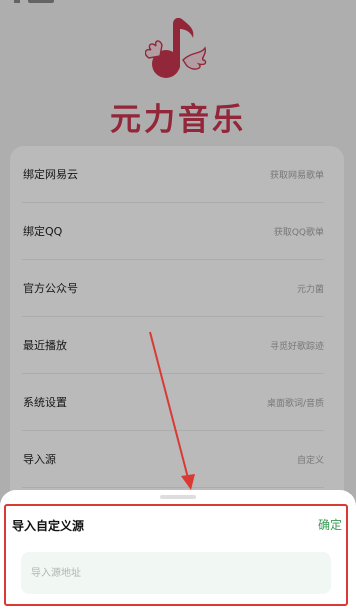  I want to click on confirm-button: 确定, so click(330, 524).